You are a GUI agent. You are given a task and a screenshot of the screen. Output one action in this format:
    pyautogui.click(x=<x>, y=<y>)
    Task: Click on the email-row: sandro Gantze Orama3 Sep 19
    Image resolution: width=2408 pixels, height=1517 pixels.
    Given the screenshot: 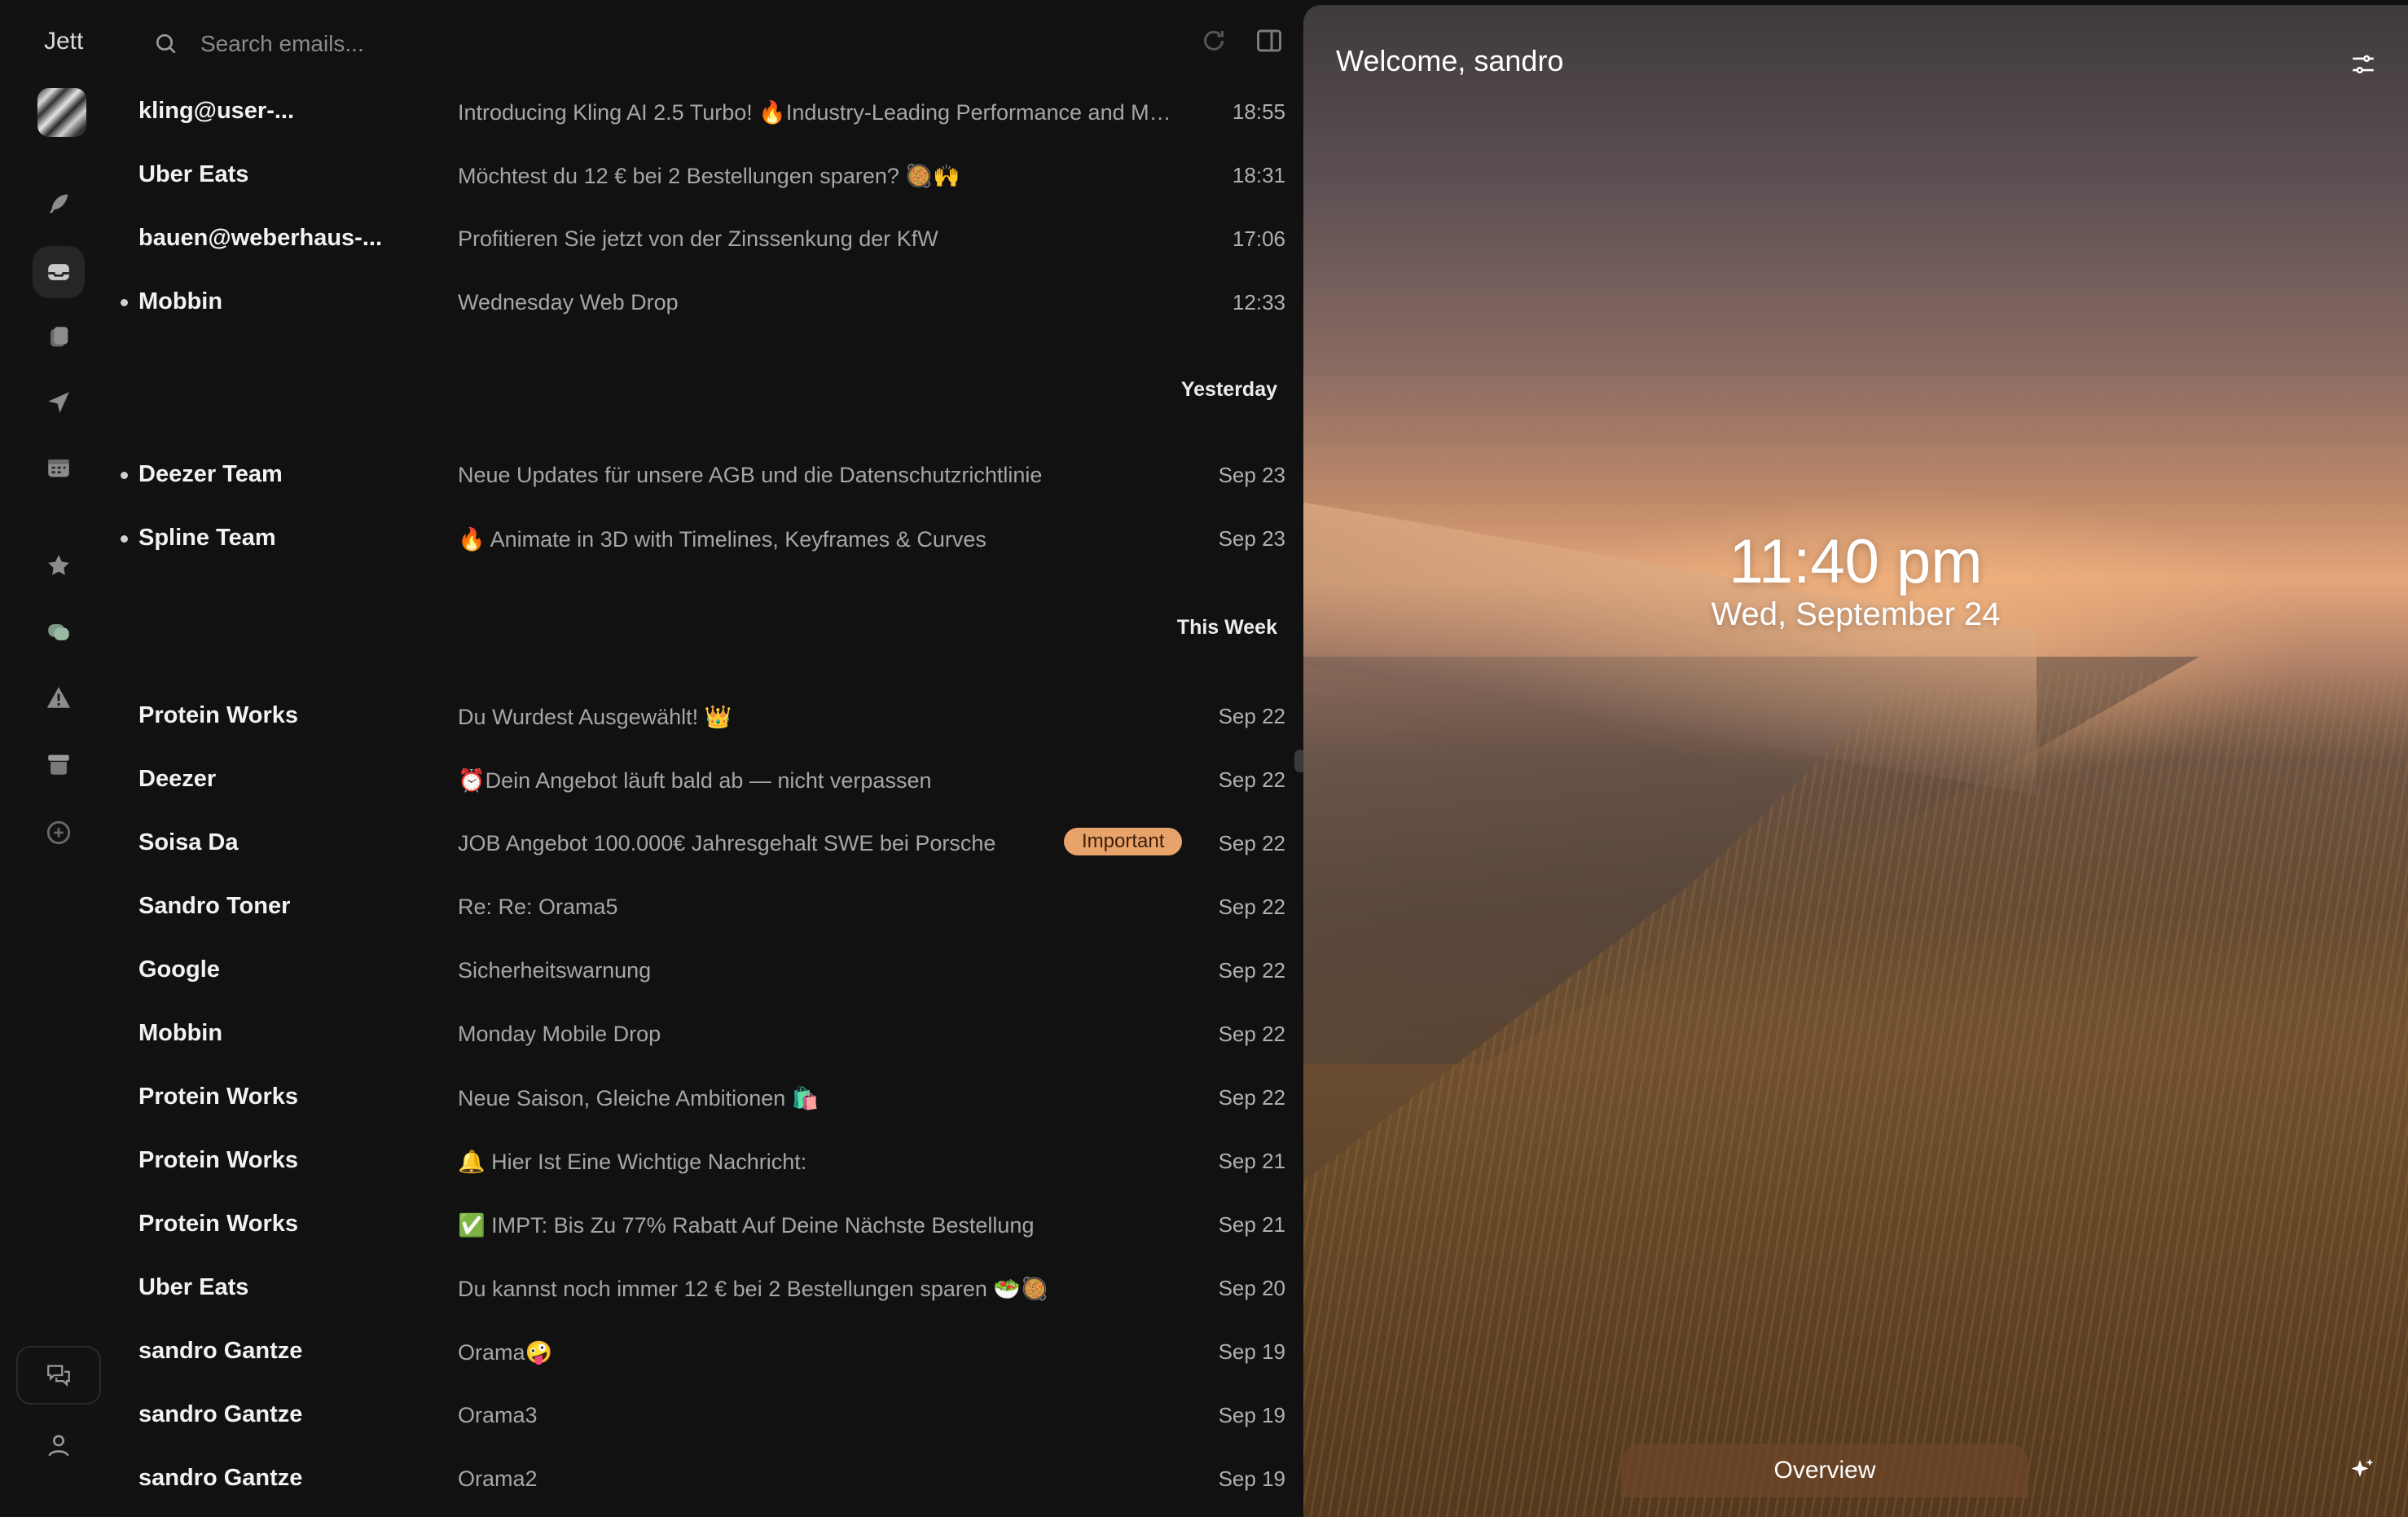 What is the action you would take?
    pyautogui.click(x=703, y=1417)
    